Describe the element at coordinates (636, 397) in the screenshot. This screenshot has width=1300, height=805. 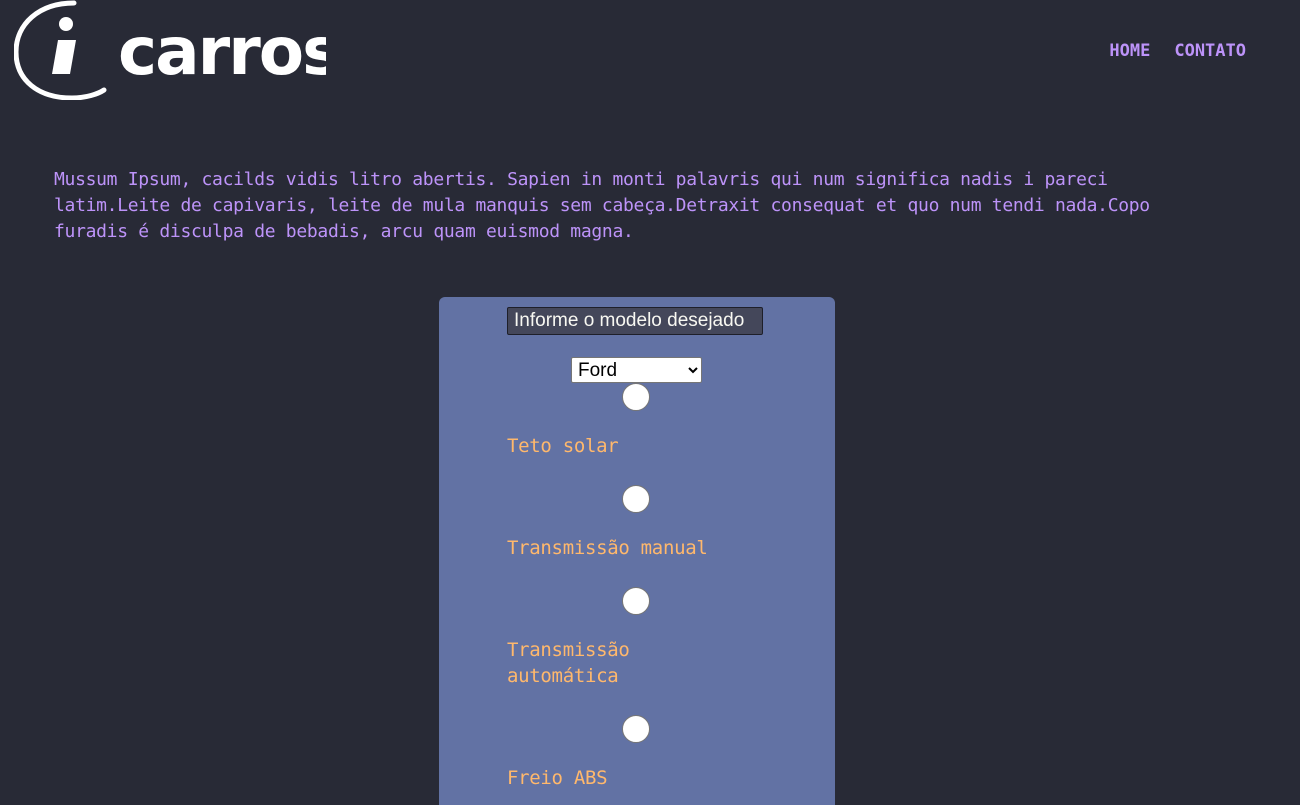
I see `teto-solar-radio` at that location.